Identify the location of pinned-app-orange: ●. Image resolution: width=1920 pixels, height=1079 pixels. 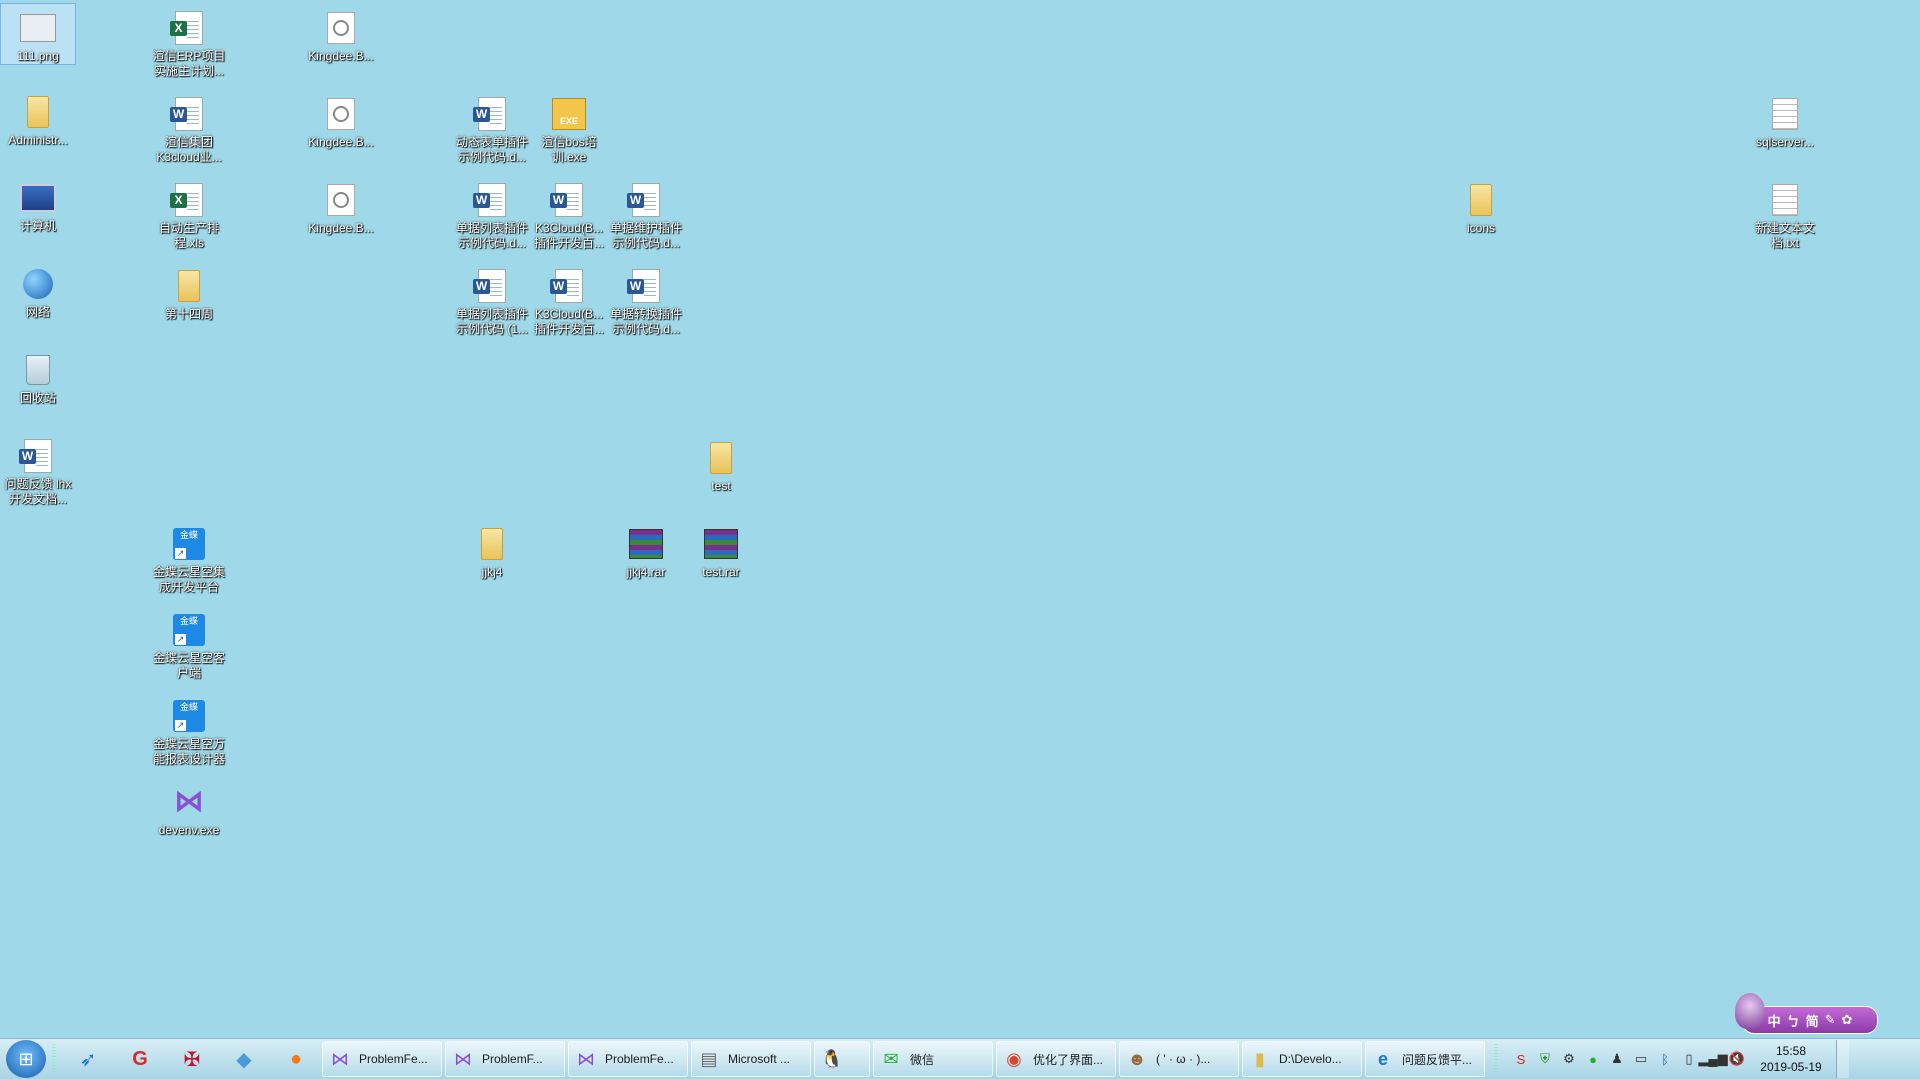
(296, 1059).